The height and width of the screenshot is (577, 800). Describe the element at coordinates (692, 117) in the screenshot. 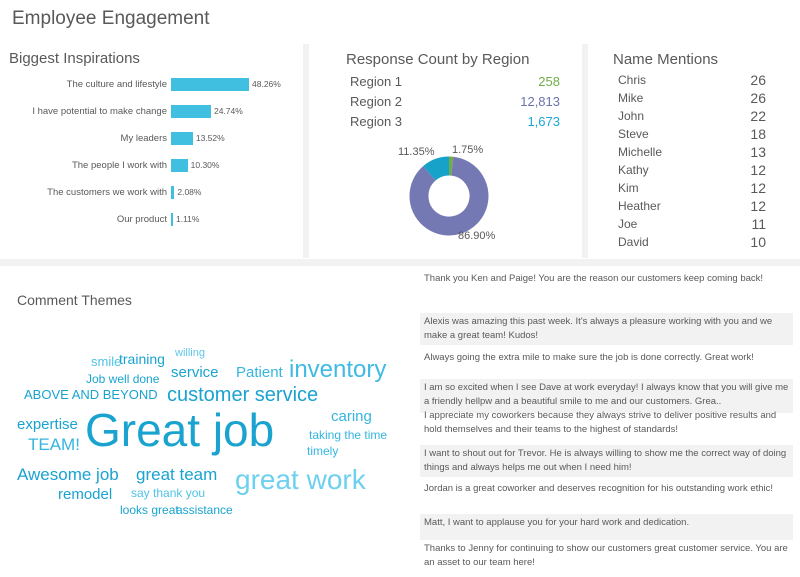

I see `name-row: John 22` at that location.